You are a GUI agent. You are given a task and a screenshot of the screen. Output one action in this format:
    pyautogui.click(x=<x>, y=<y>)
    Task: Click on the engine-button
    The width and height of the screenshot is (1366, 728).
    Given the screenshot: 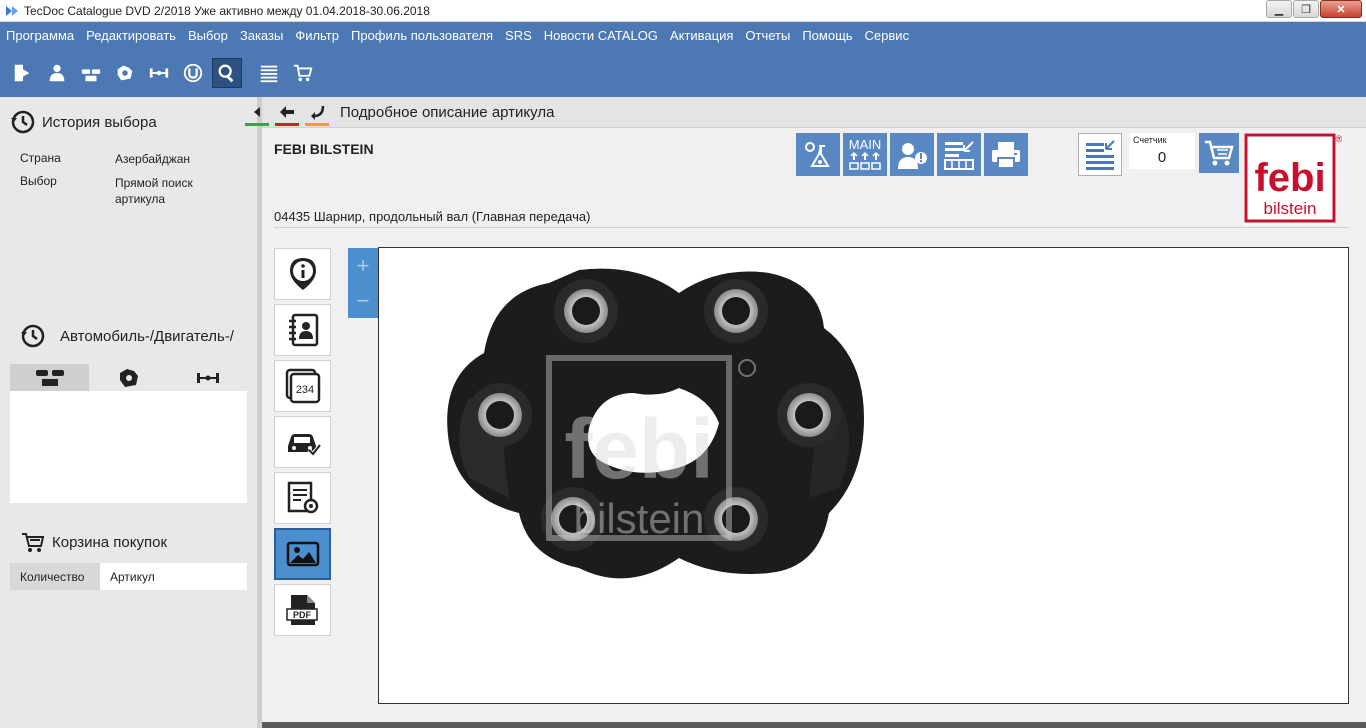 What is the action you would take?
    pyautogui.click(x=125, y=73)
    